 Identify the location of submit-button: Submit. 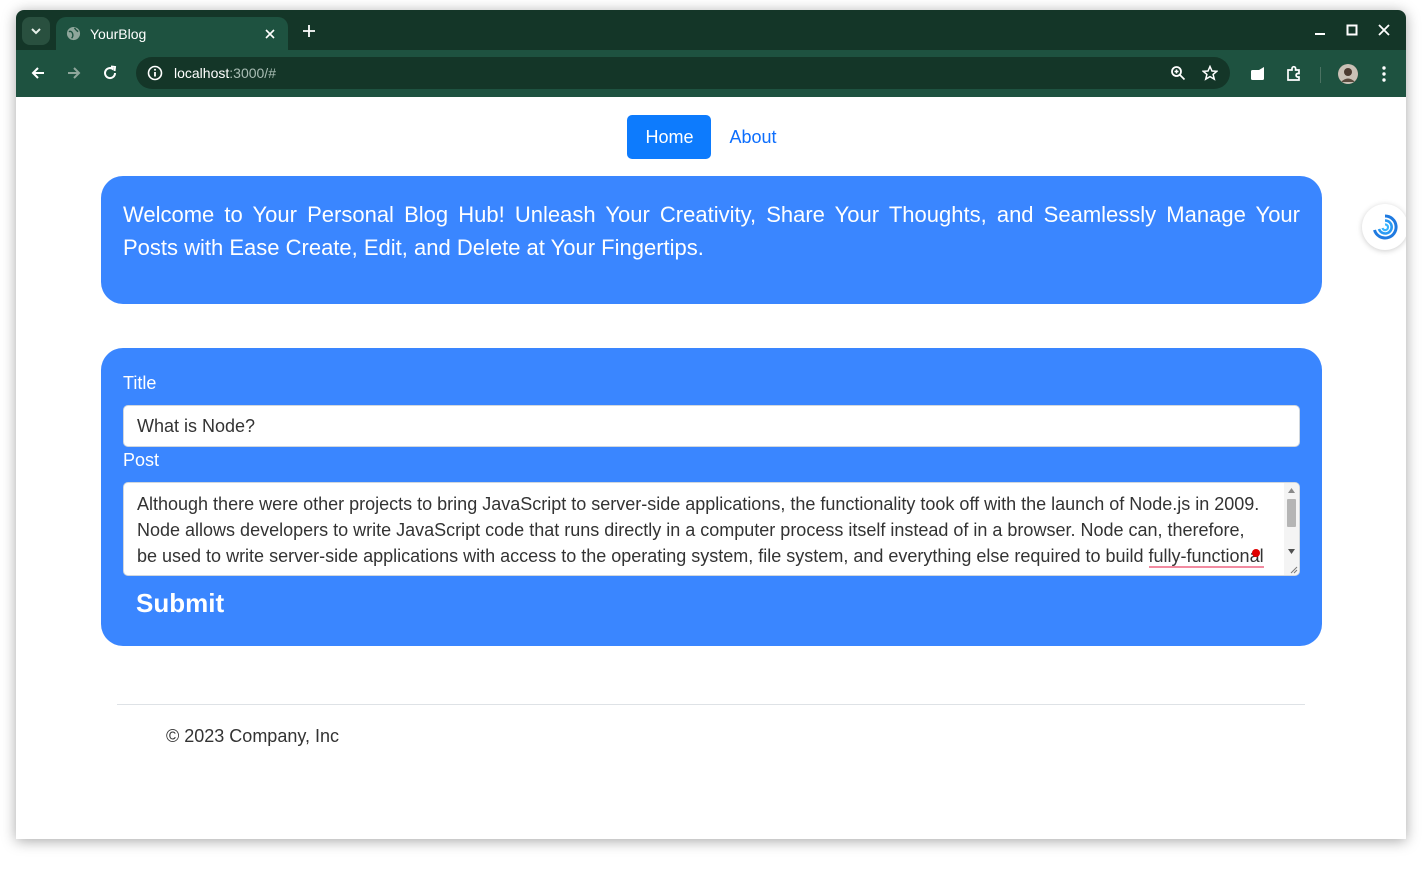
(180, 603).